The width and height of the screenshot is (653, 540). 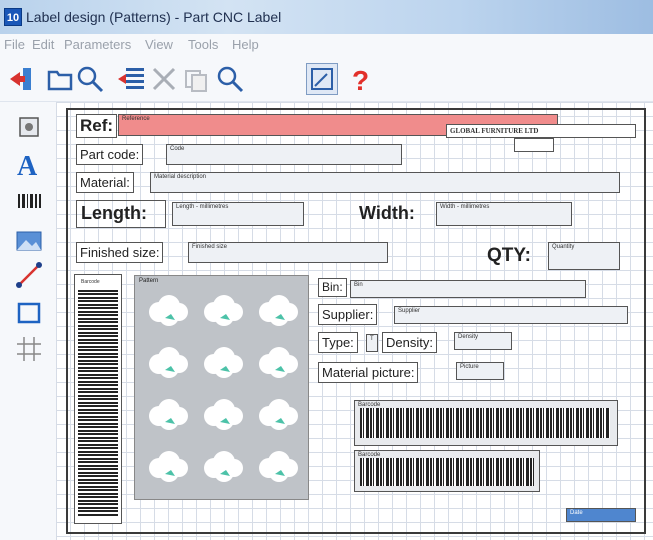 What do you see at coordinates (22, 79) in the screenshot?
I see `exit-icon` at bounding box center [22, 79].